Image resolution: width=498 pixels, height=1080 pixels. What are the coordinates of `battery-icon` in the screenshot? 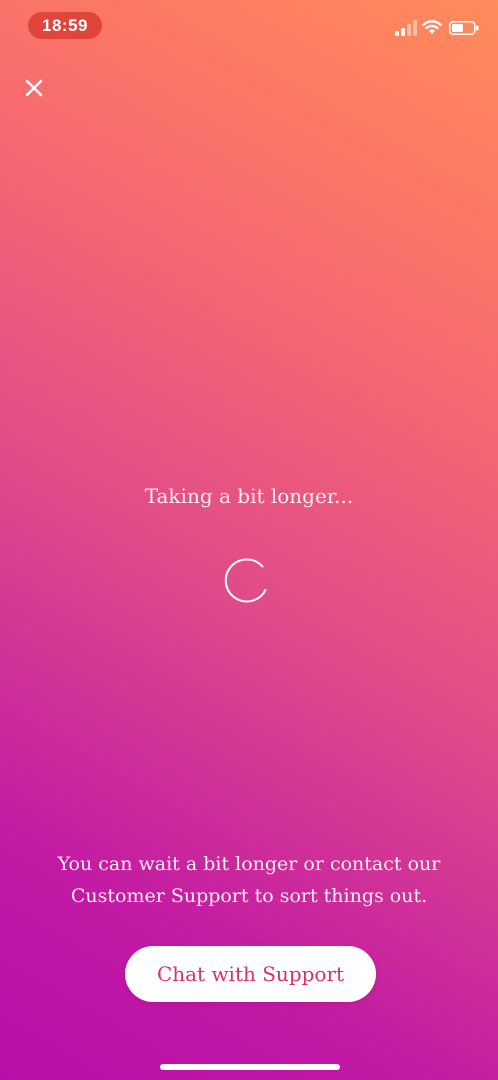 It's located at (464, 28).